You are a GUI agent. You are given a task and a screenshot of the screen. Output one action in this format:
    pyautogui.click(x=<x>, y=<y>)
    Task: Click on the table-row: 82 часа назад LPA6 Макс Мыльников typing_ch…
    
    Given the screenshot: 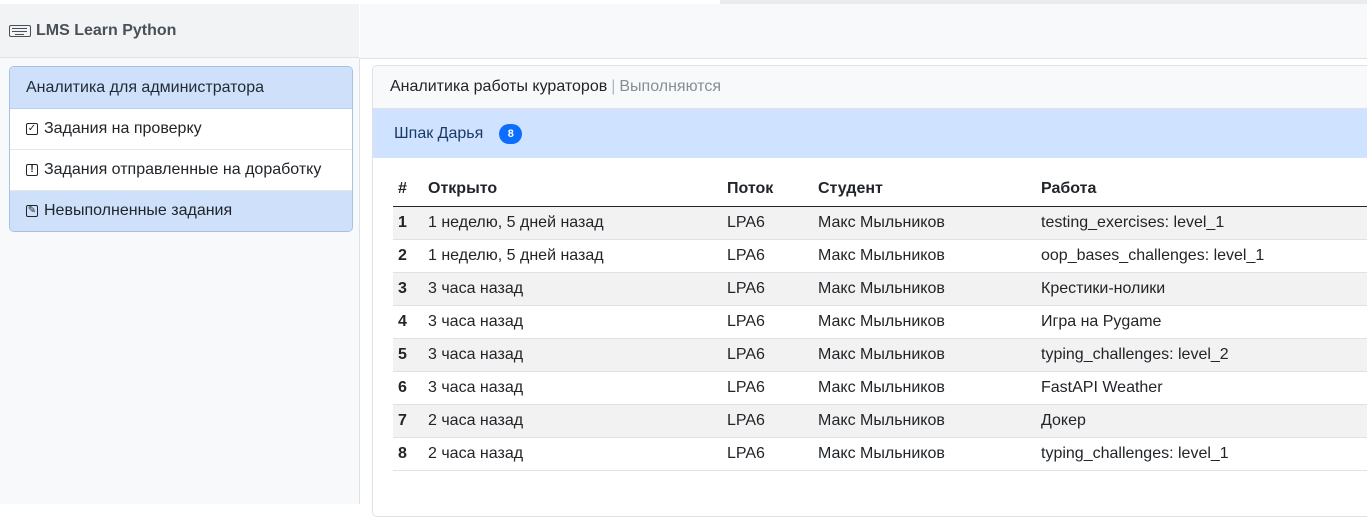 What is the action you would take?
    pyautogui.click(x=880, y=454)
    